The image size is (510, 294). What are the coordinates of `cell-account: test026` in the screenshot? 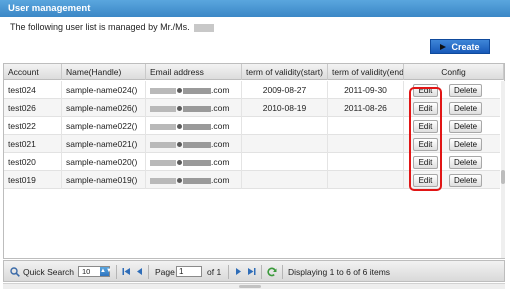 It's located at (33, 108).